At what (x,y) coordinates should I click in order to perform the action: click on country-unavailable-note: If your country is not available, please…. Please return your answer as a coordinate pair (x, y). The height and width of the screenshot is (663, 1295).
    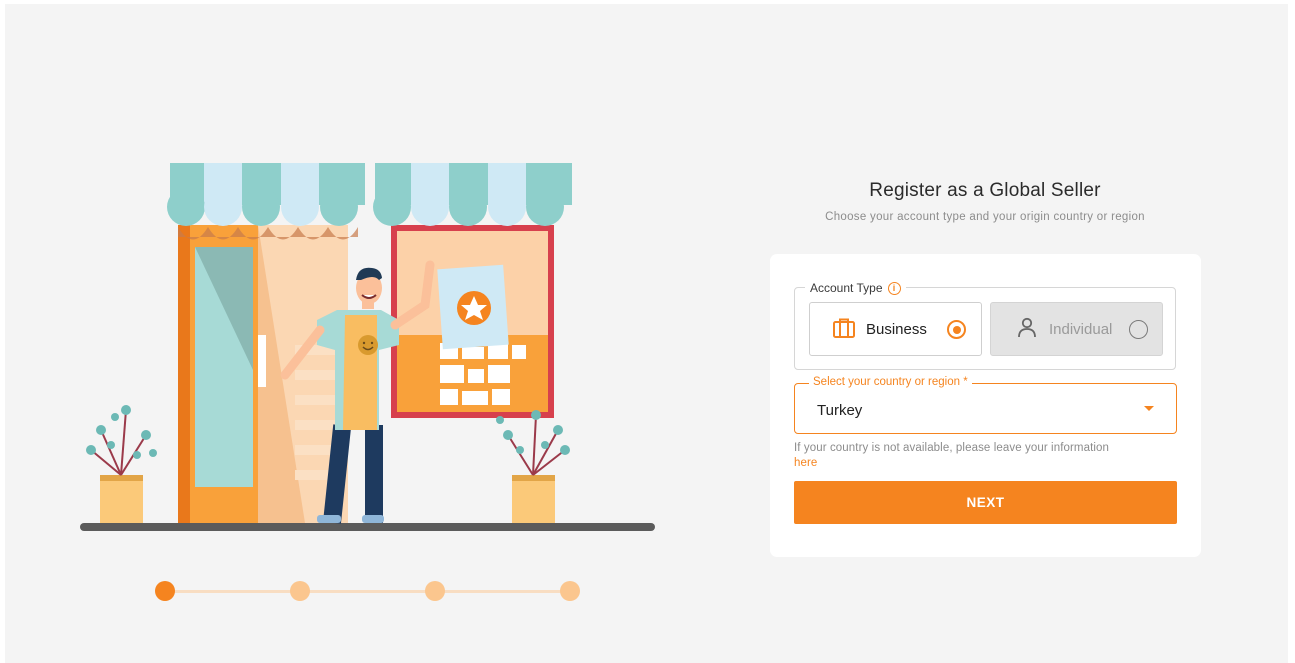
    Looking at the image, I should click on (986, 456).